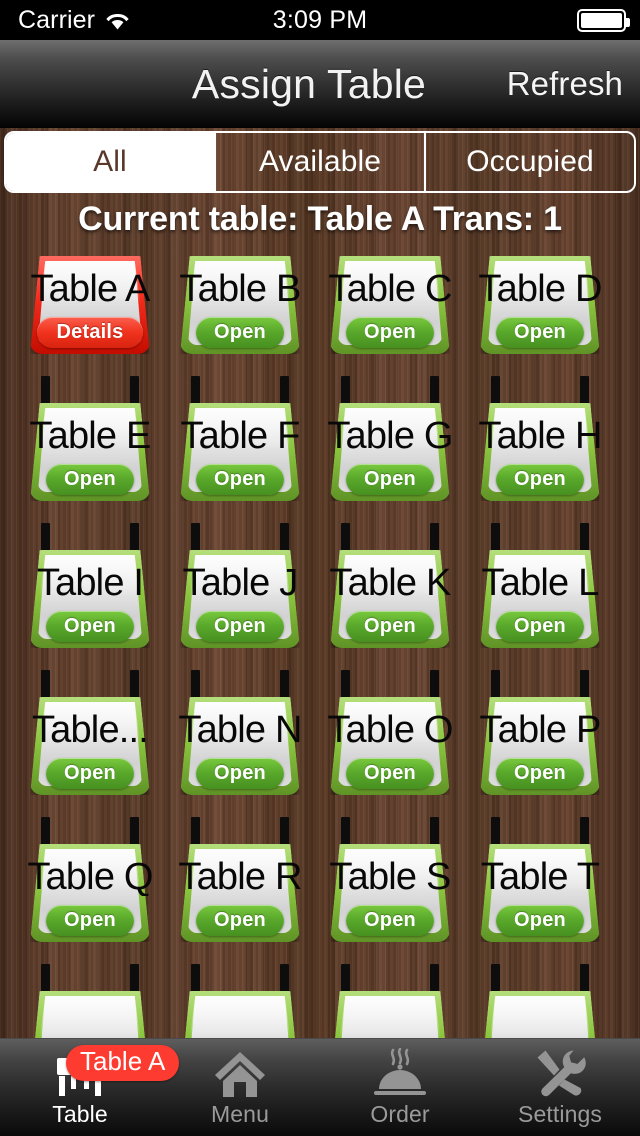 Image resolution: width=640 pixels, height=1136 pixels. I want to click on refresh-button: Refresh, so click(565, 84).